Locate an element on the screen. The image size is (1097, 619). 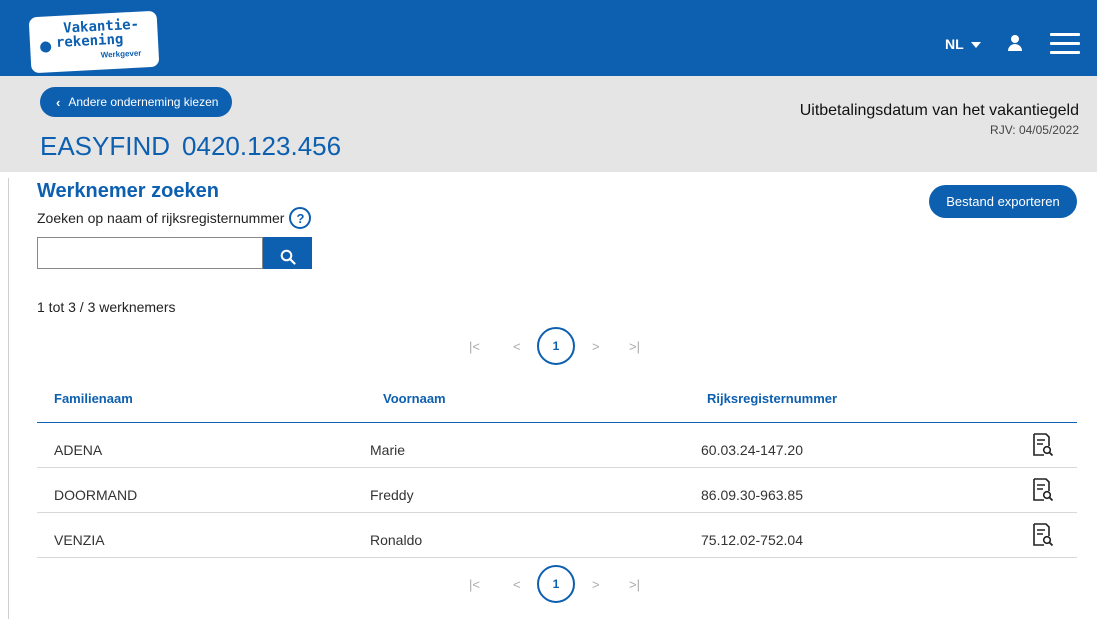
payment-date-value: RJV: 04/05/2022 is located at coordinates (1034, 130).